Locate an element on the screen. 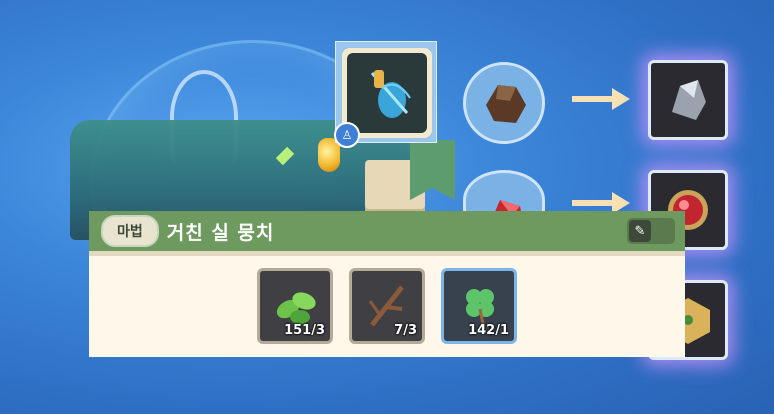 The height and width of the screenshot is (414, 774). material-slot-twig: 7/3 is located at coordinates (387, 306).